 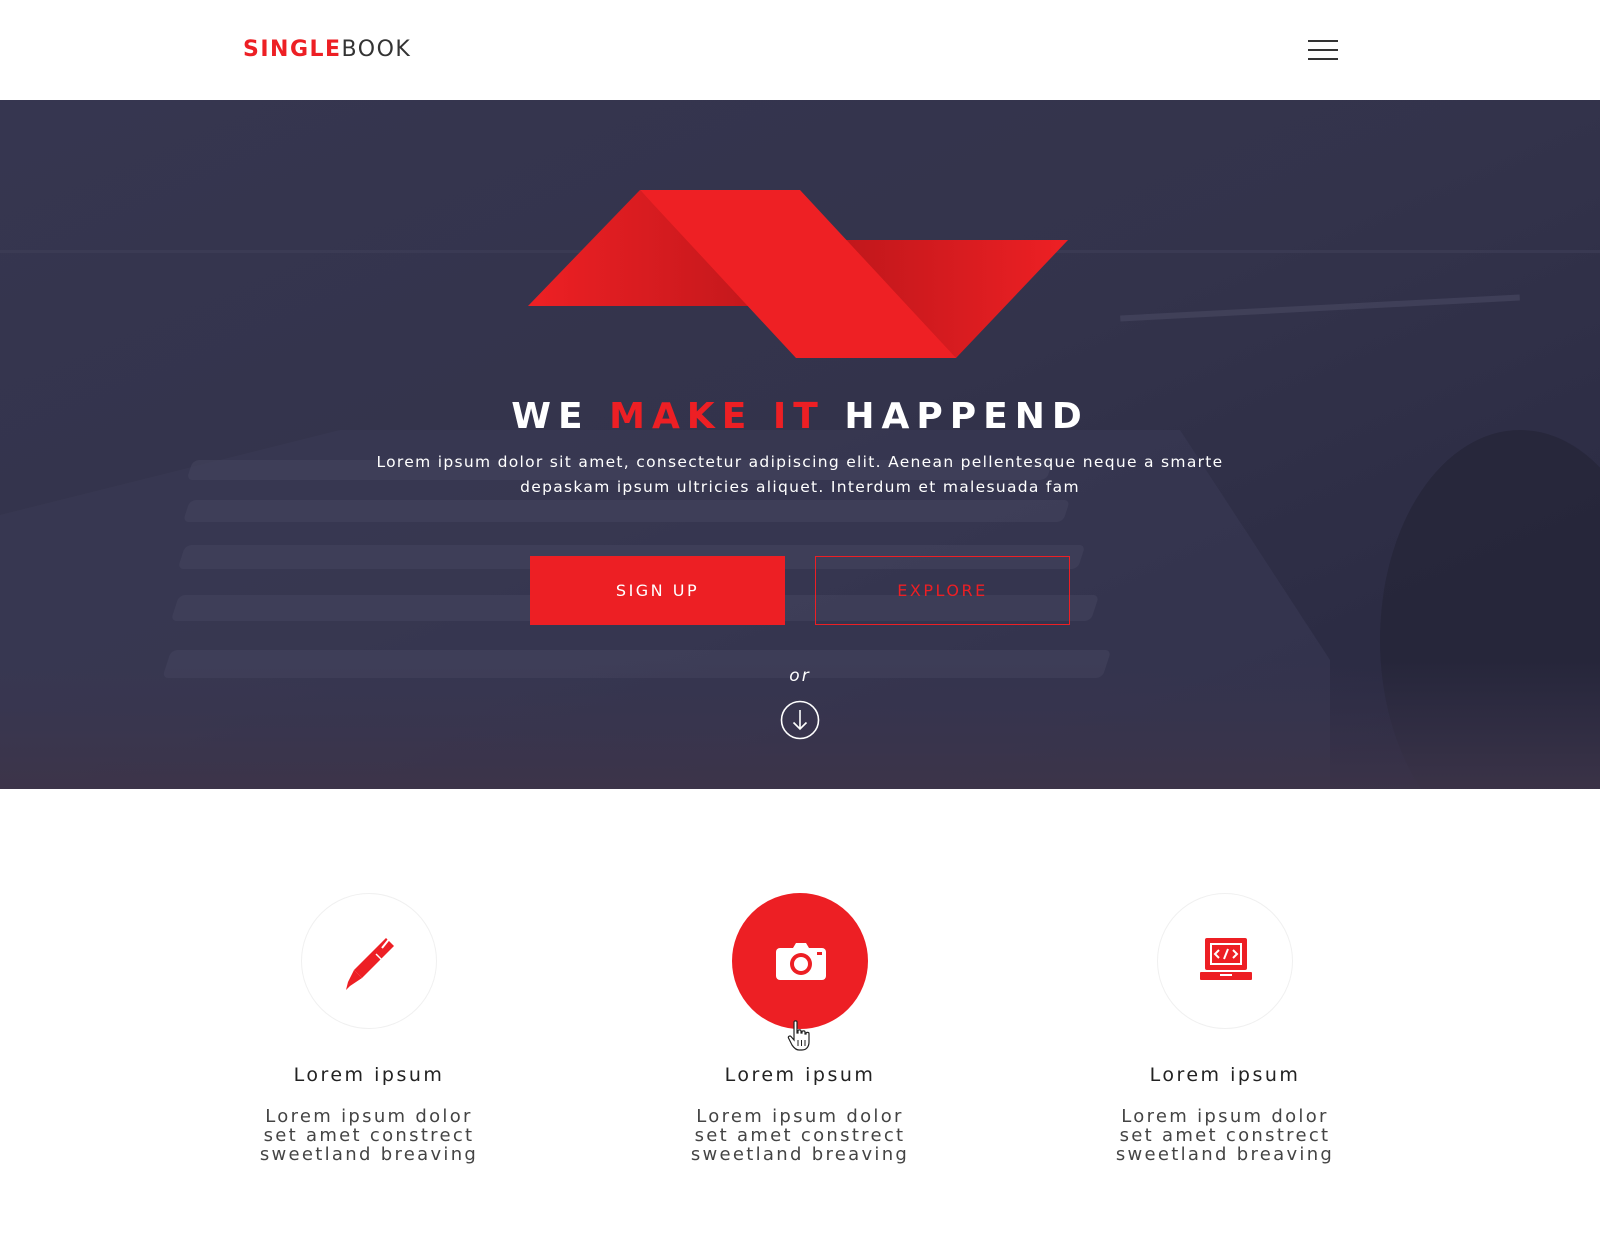 What do you see at coordinates (942, 590) in the screenshot?
I see `explore-button: EXPLORE` at bounding box center [942, 590].